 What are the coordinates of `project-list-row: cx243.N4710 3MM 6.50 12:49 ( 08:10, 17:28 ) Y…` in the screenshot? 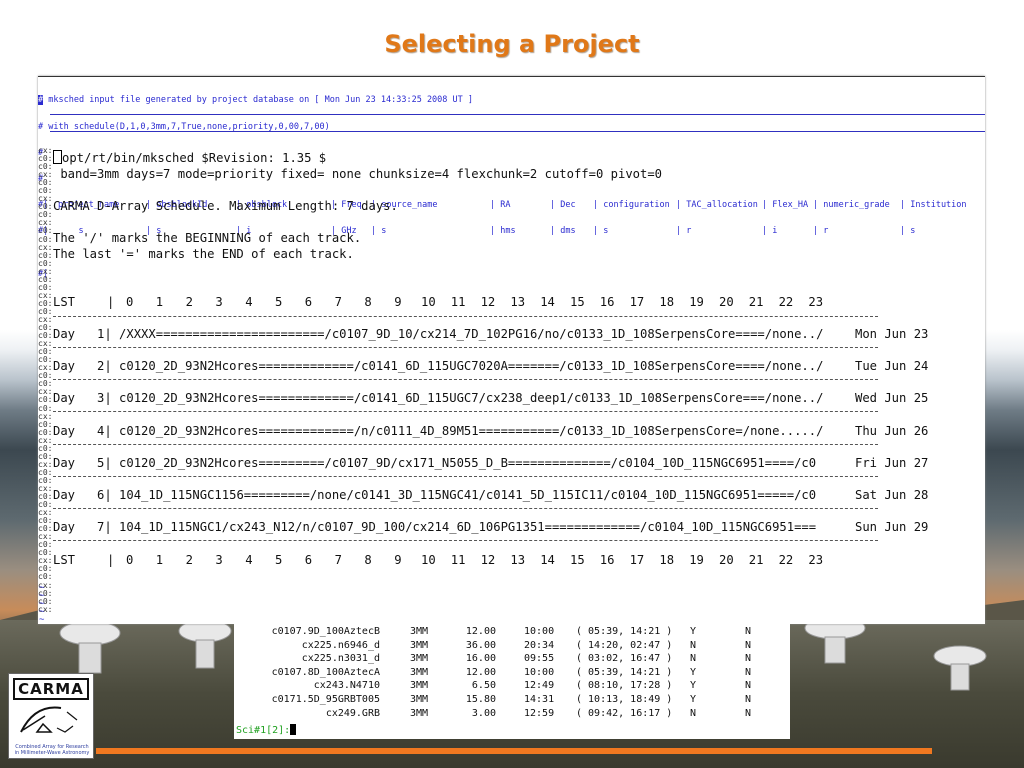 It's located at (512, 686).